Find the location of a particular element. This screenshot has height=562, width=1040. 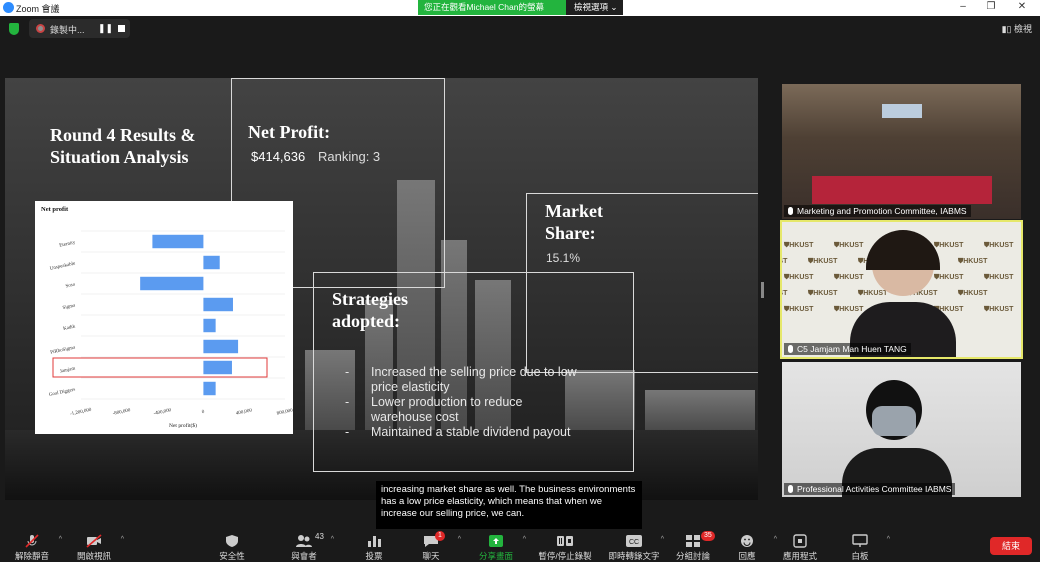

view-options-label: 檢視選項 is located at coordinates (591, 7).